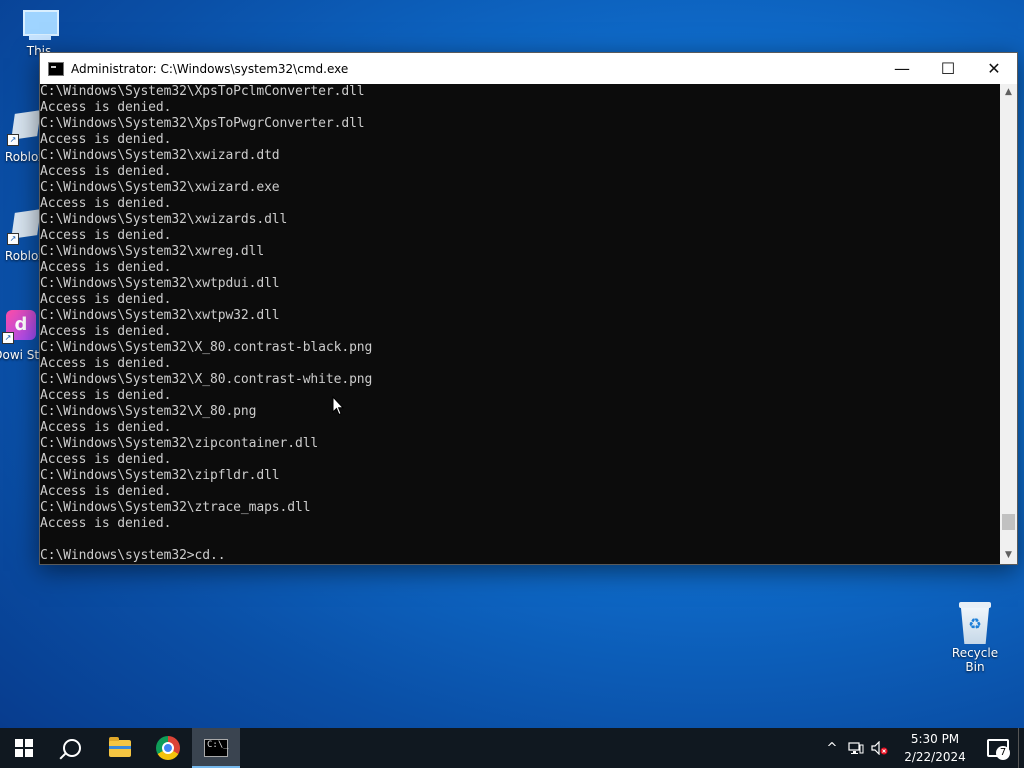 This screenshot has height=768, width=1024. I want to click on console-line: C:\Windows\system32>cd.., so click(133, 555).